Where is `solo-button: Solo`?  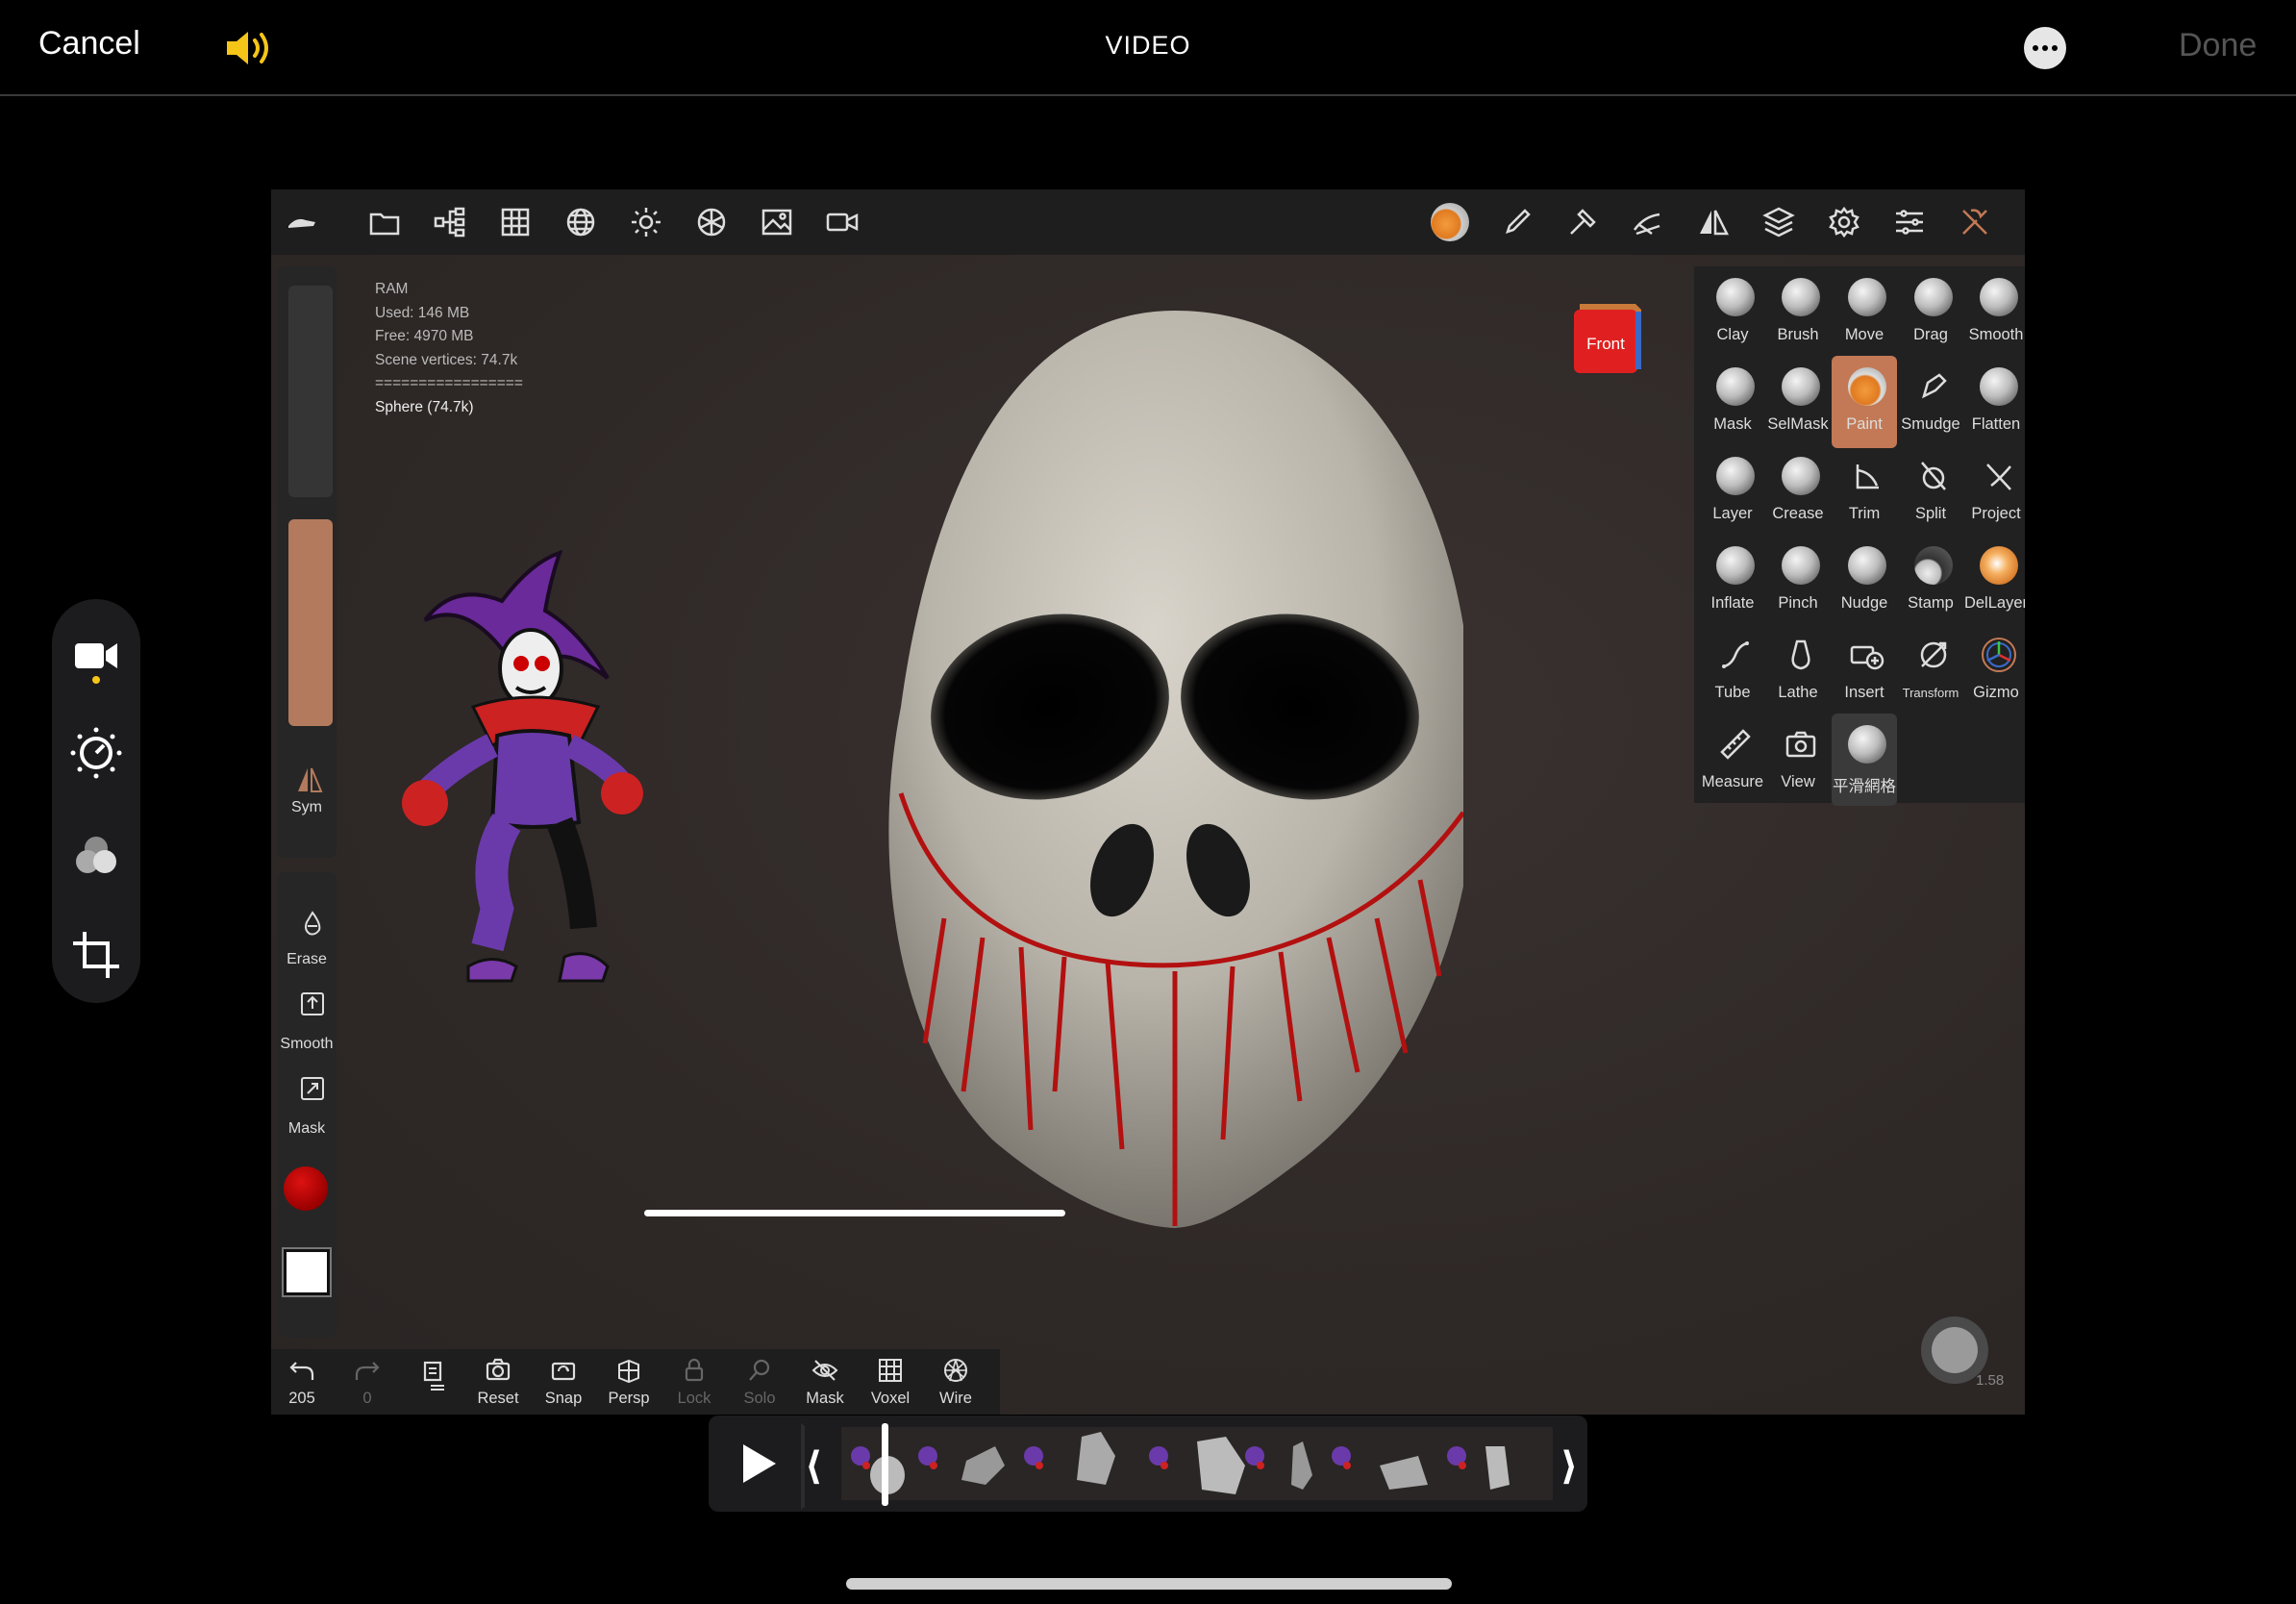 solo-button: Solo is located at coordinates (759, 1384).